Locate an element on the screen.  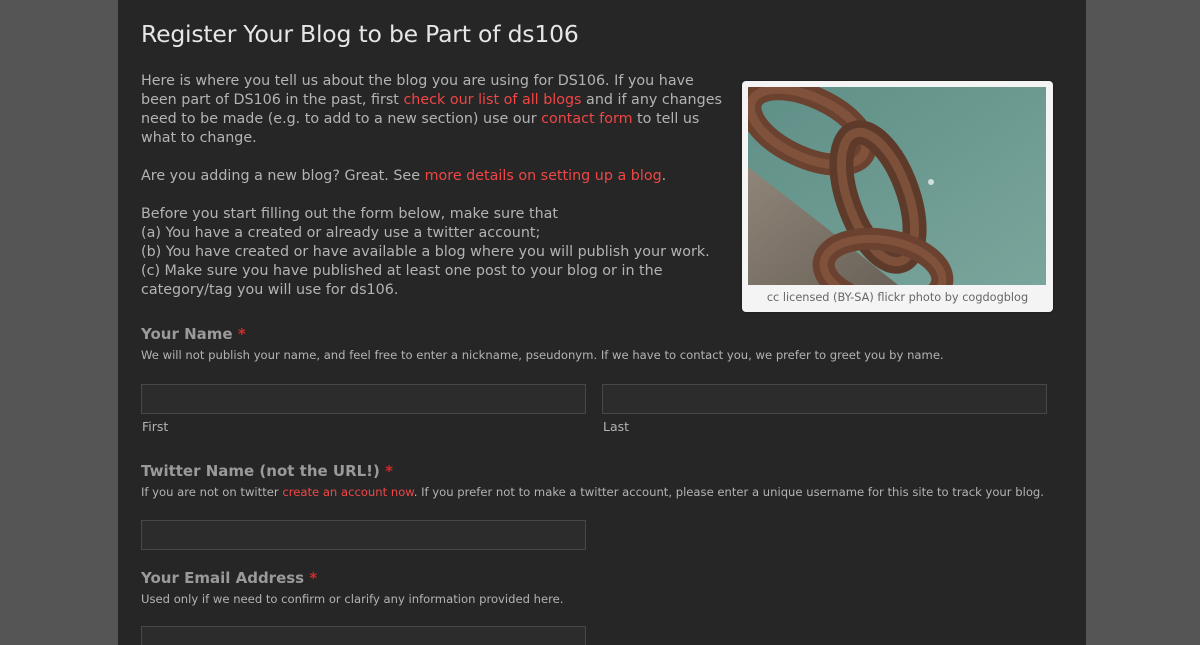
intro-text-segment: . is located at coordinates (664, 176).